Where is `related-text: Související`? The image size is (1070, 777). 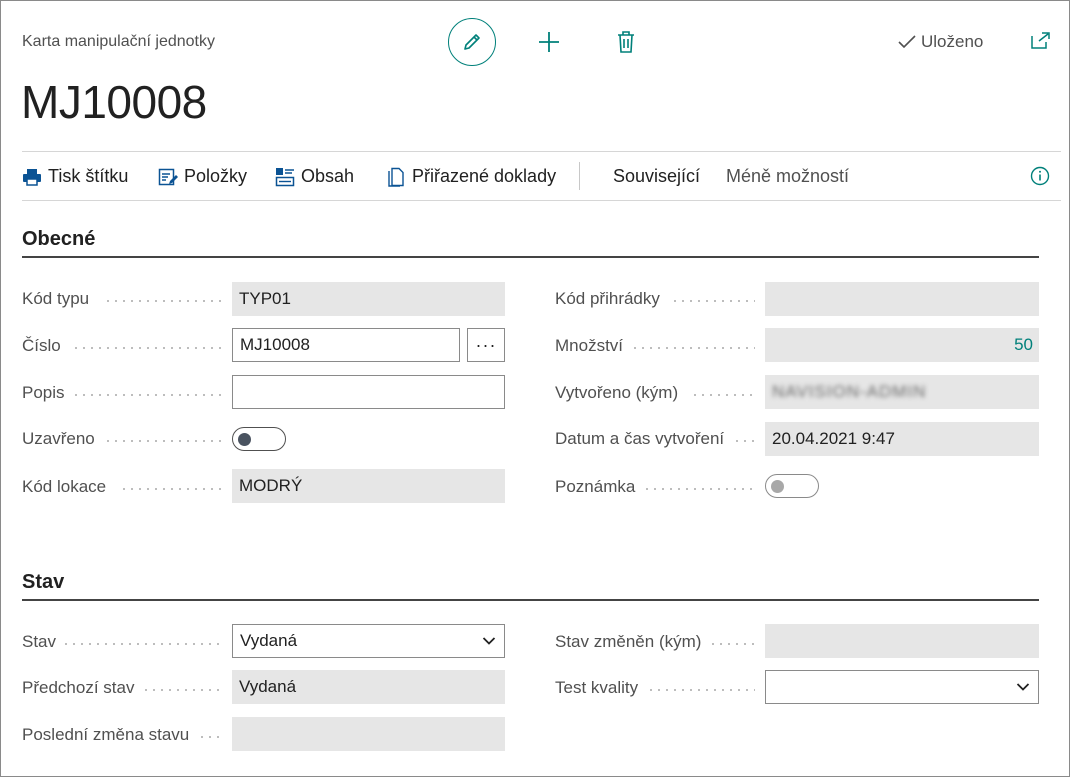
related-text: Související is located at coordinates (657, 176).